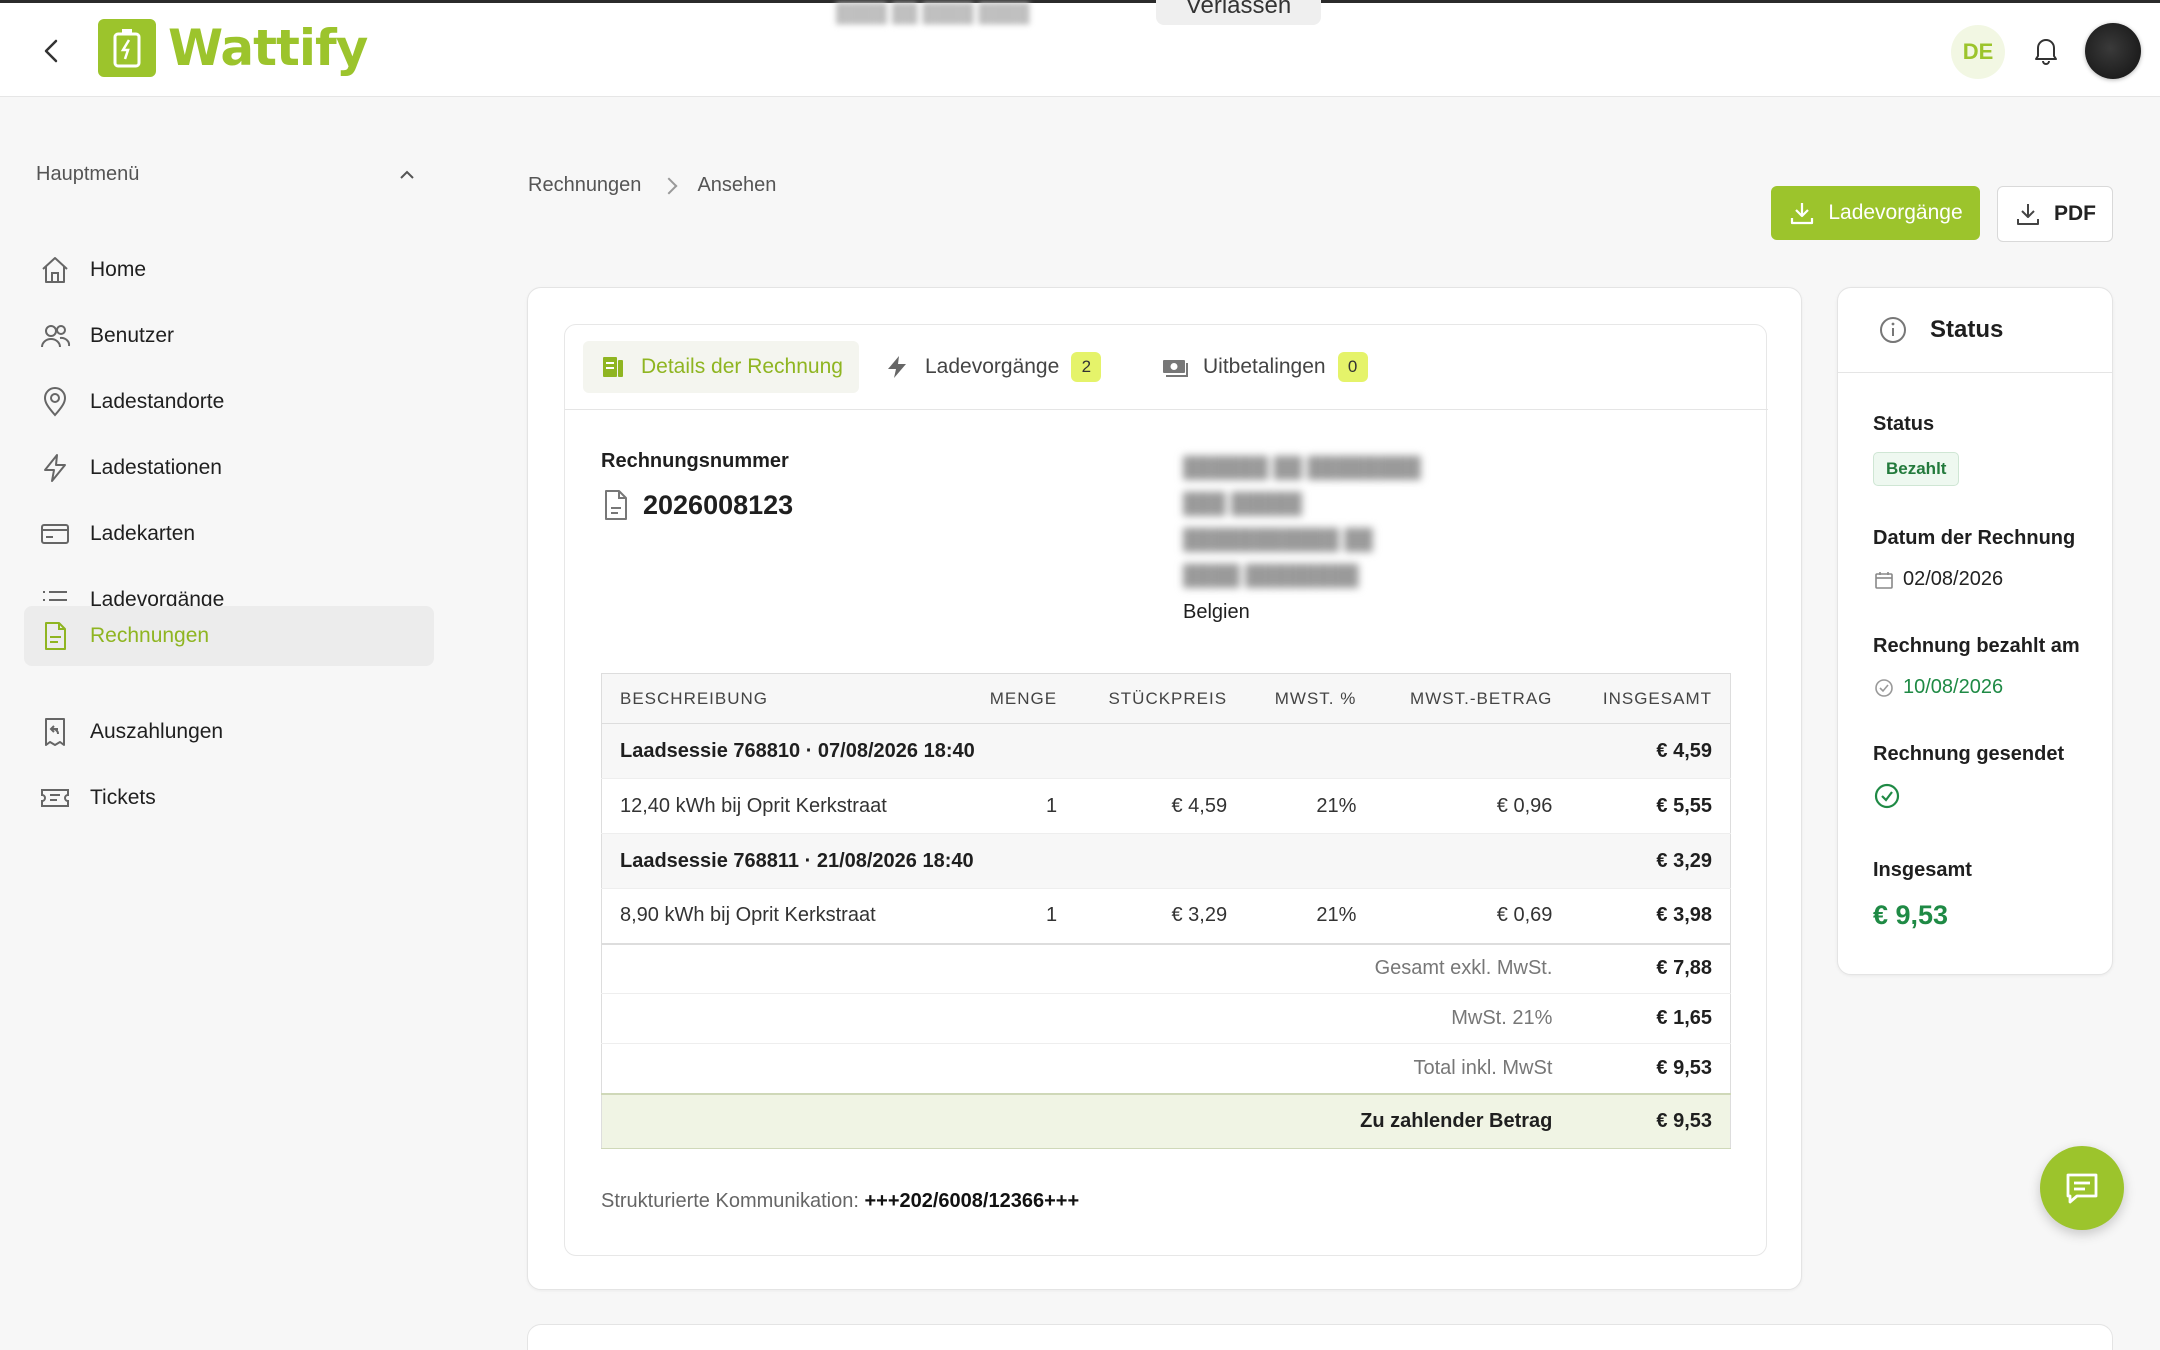 The width and height of the screenshot is (2160, 1350). Describe the element at coordinates (1922, 870) in the screenshot. I see `total-label: Insgesamt` at that location.